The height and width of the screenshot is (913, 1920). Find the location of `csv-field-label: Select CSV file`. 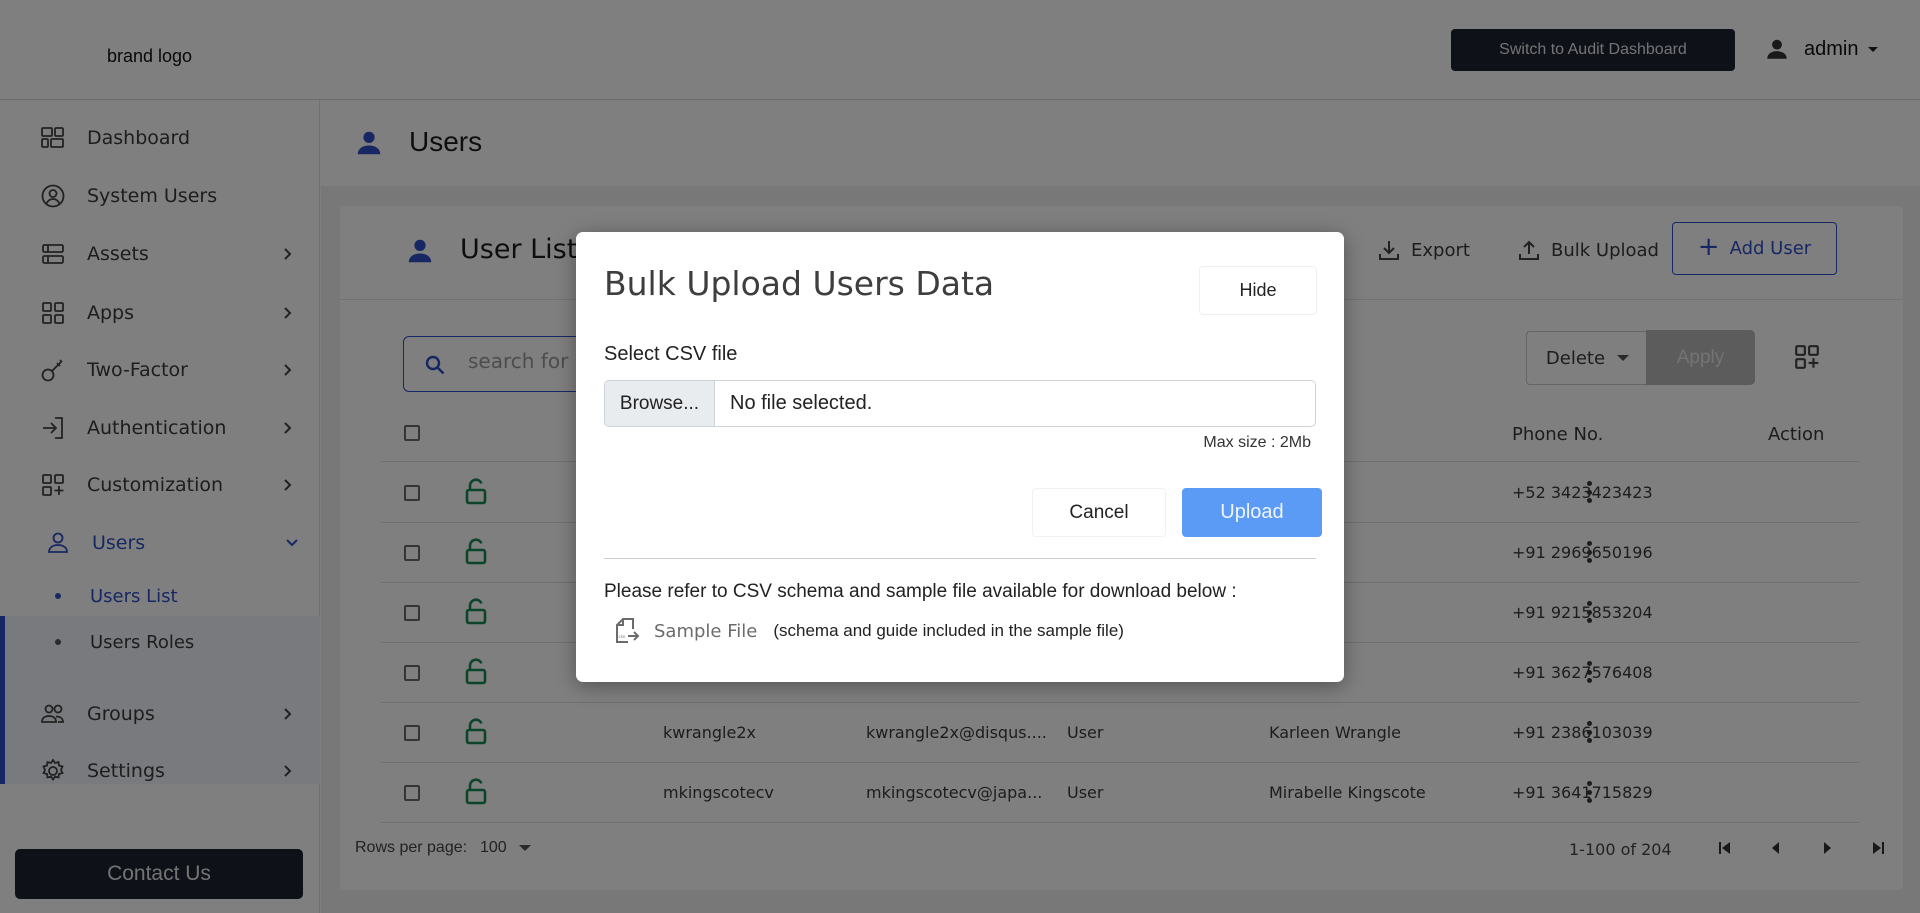

csv-field-label: Select CSV file is located at coordinates (671, 354).